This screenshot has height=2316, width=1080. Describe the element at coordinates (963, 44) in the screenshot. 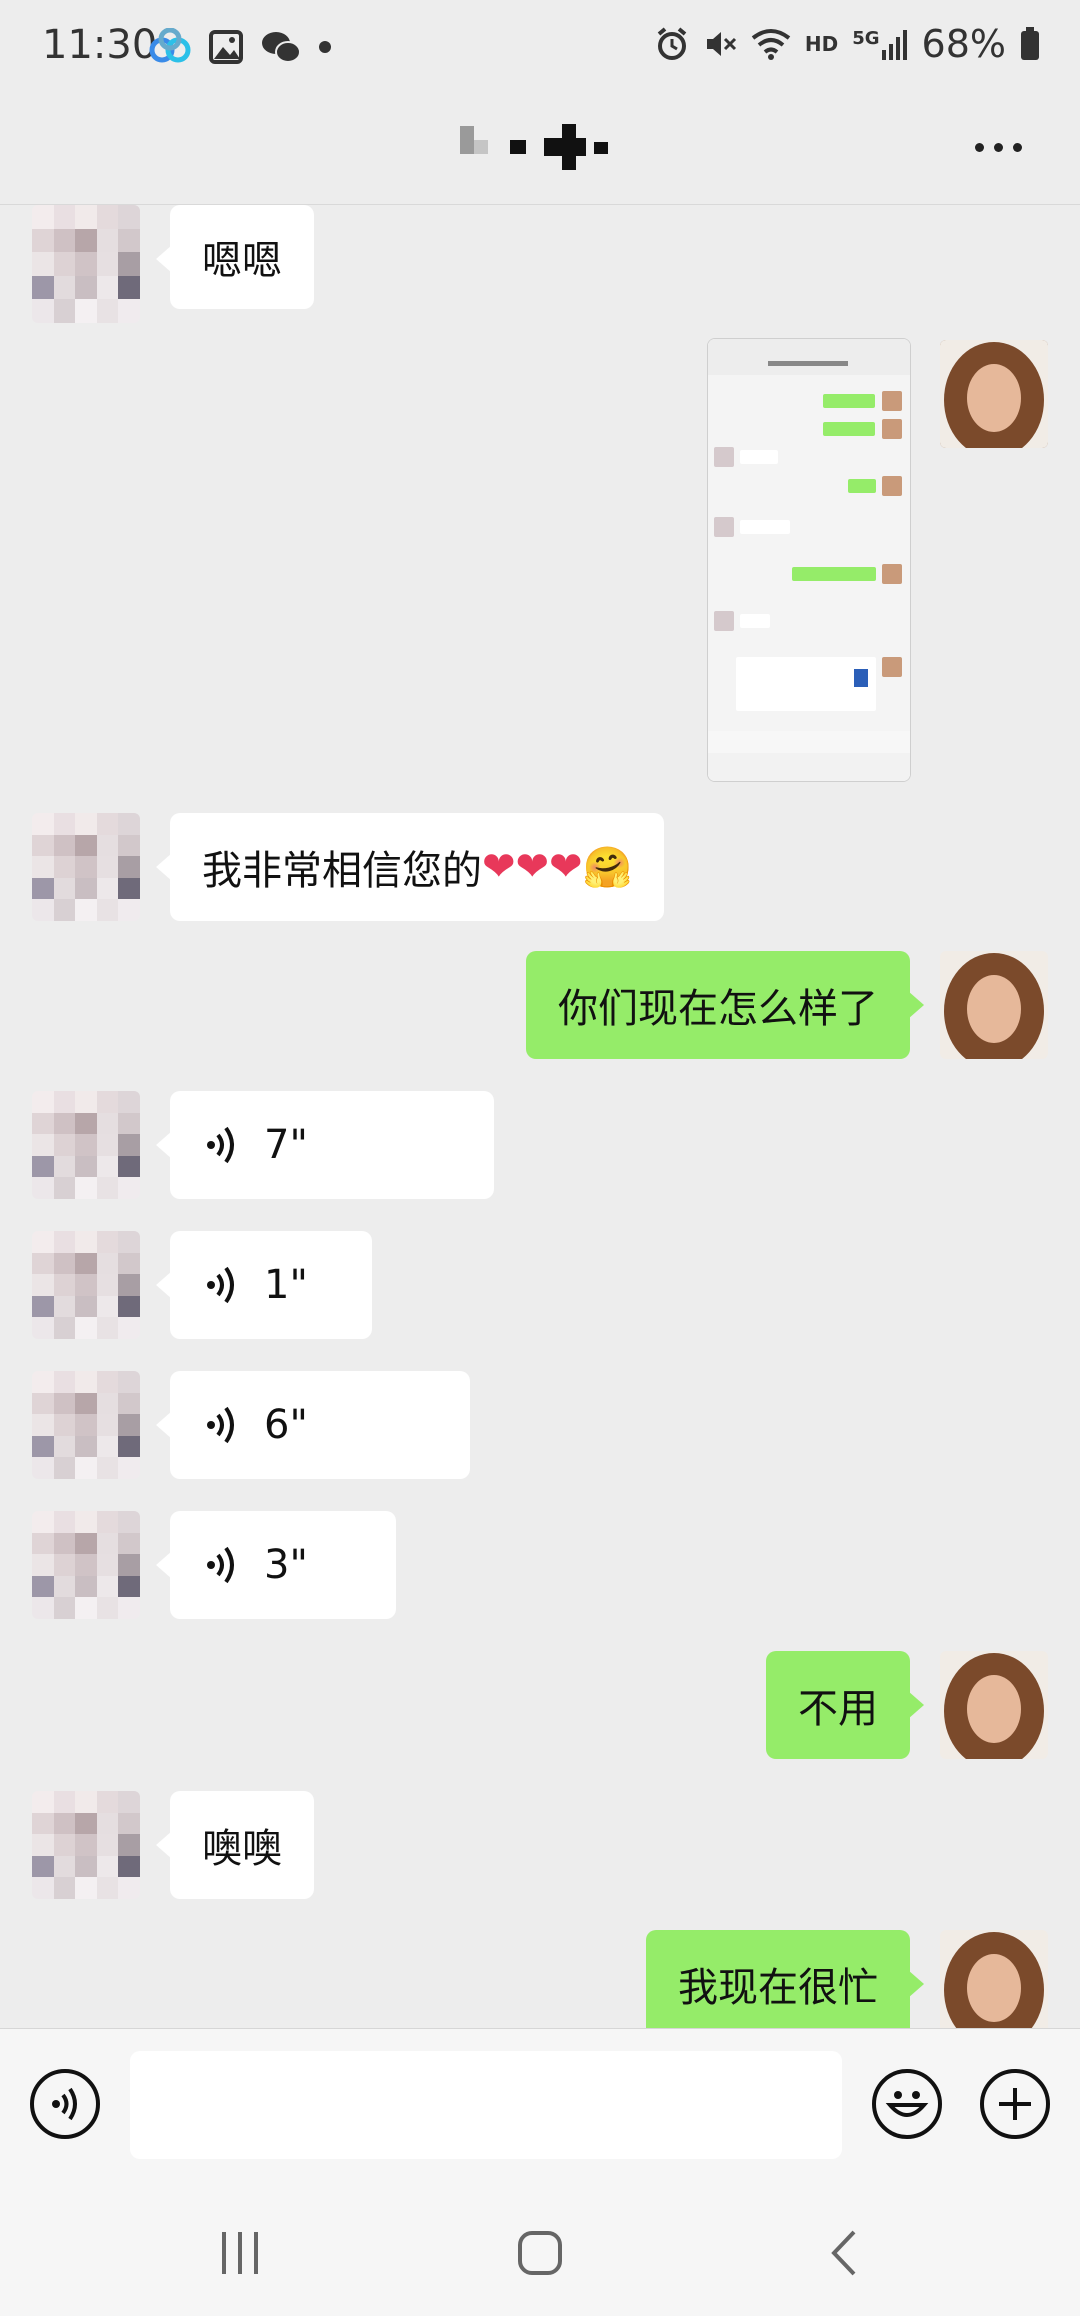

I see `battery-percent: 68%` at that location.